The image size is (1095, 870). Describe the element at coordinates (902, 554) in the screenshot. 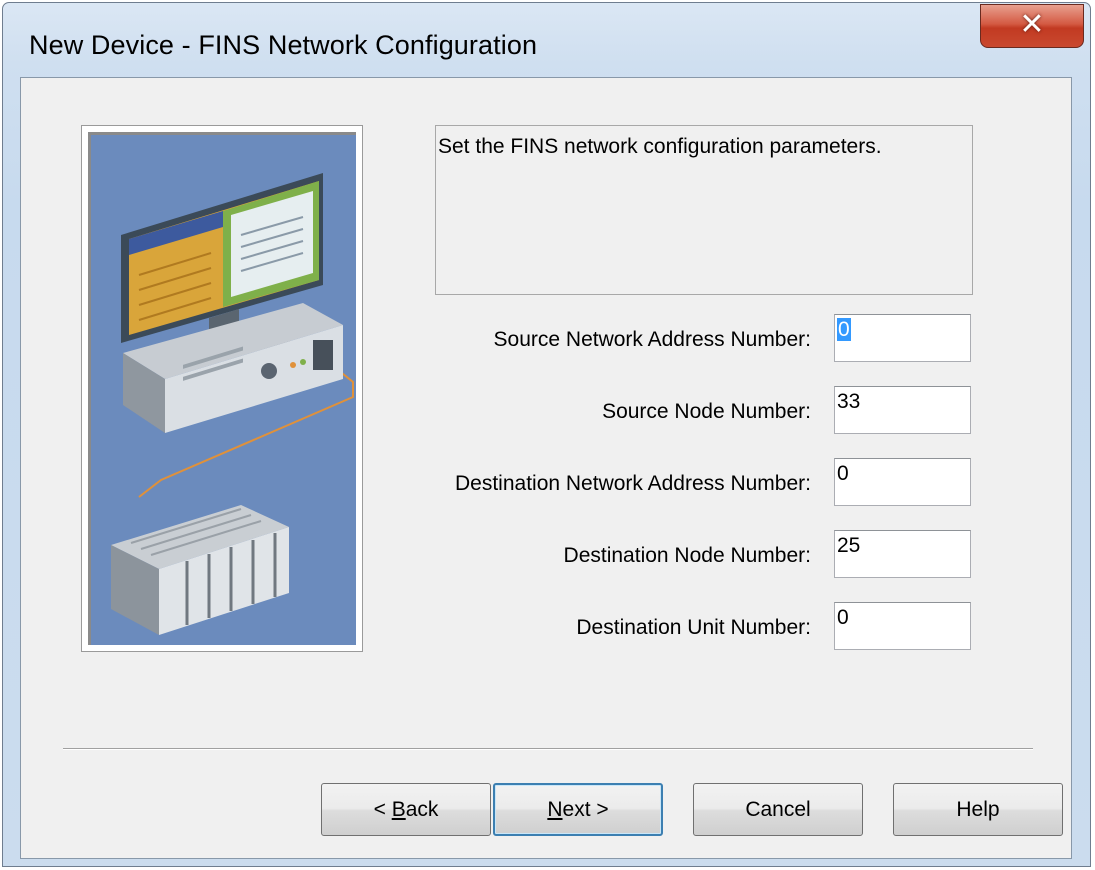

I see `destination-node-input: 25` at that location.